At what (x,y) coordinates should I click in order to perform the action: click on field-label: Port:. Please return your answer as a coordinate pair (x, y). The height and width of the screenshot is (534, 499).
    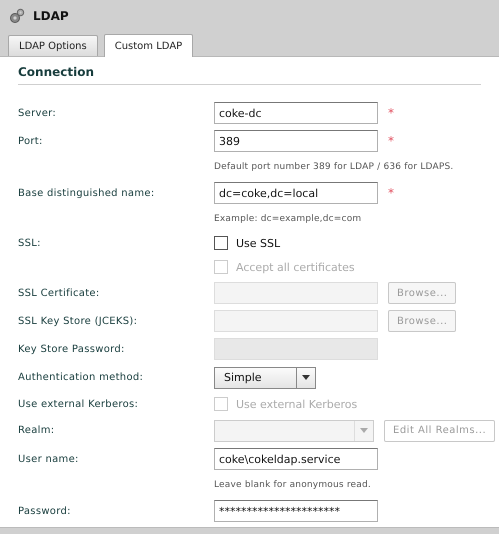
    Looking at the image, I should click on (31, 141).